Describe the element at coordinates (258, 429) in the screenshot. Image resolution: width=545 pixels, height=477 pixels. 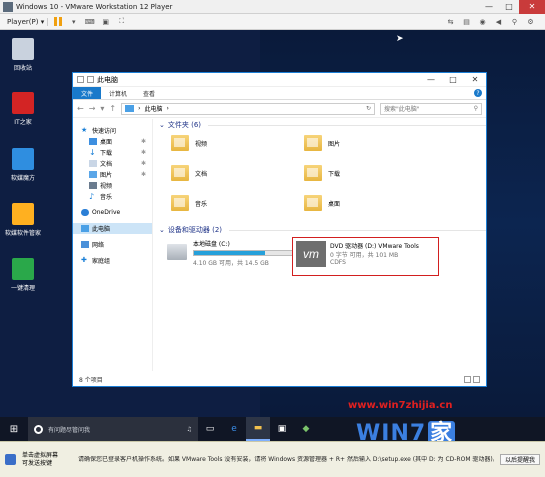
I see `file-explorer-icon: ▬` at that location.